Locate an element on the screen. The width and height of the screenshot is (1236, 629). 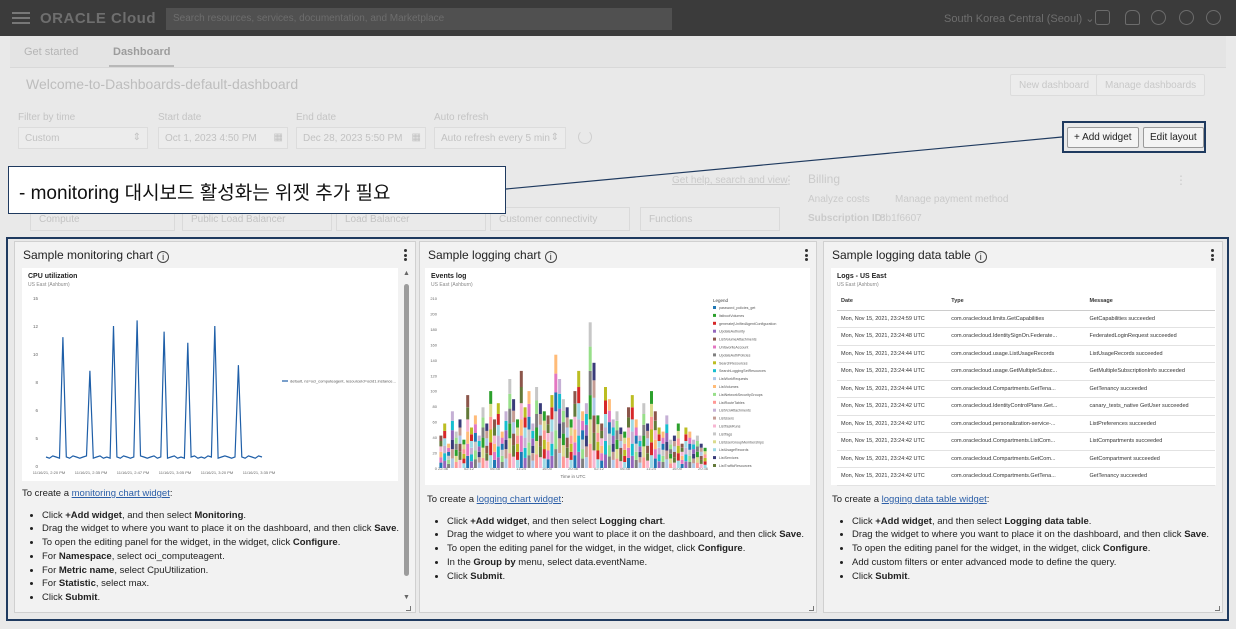
step-text: In the is located at coordinates (460, 562).